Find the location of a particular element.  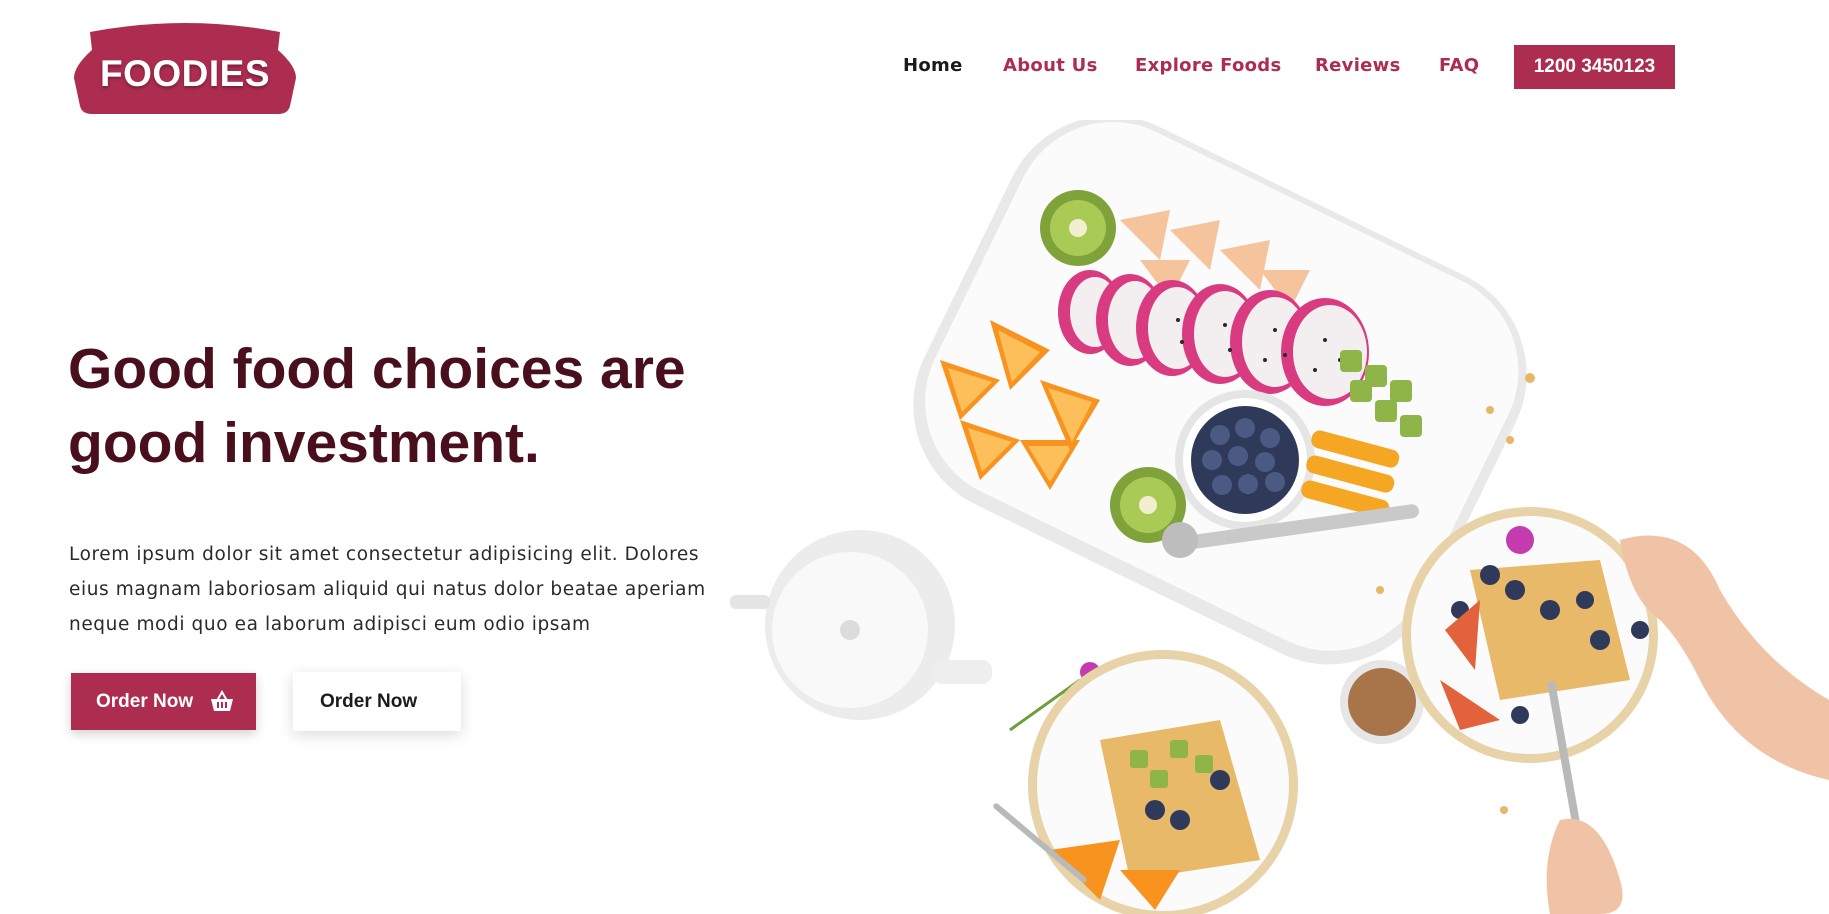

nav-explore-foods: Explore Foods is located at coordinates (1208, 65).